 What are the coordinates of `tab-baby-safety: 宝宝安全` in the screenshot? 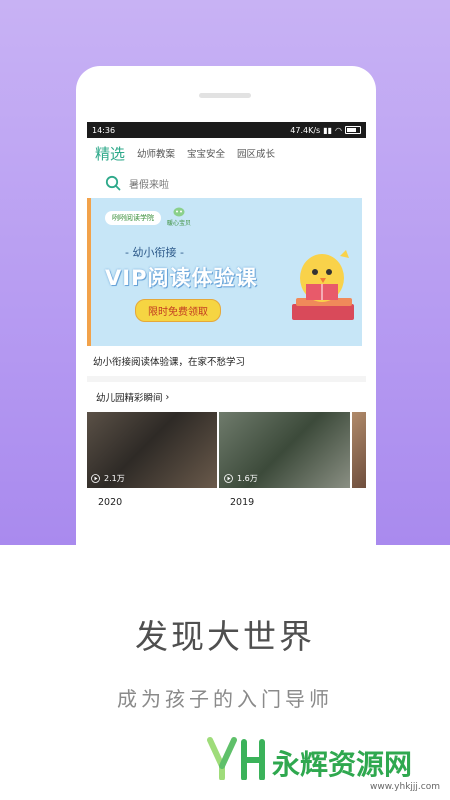 It's located at (206, 153).